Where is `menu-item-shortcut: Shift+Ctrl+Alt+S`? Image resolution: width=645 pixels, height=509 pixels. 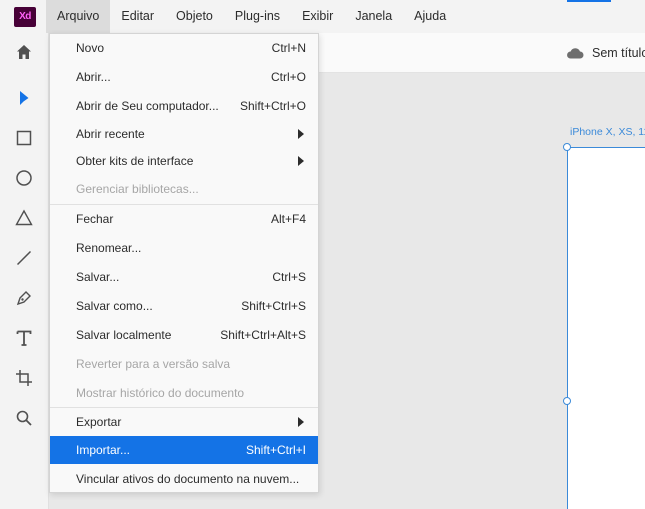 menu-item-shortcut: Shift+Ctrl+Alt+S is located at coordinates (263, 335).